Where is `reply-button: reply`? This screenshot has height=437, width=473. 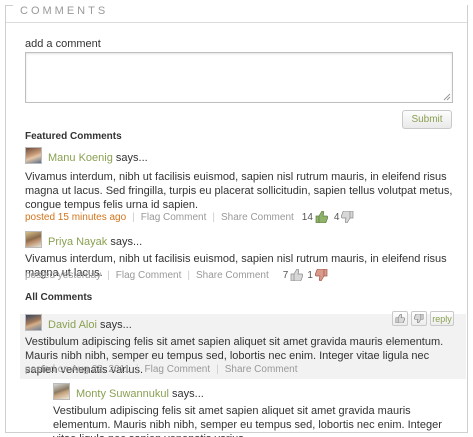
reply-button: reply is located at coordinates (442, 318).